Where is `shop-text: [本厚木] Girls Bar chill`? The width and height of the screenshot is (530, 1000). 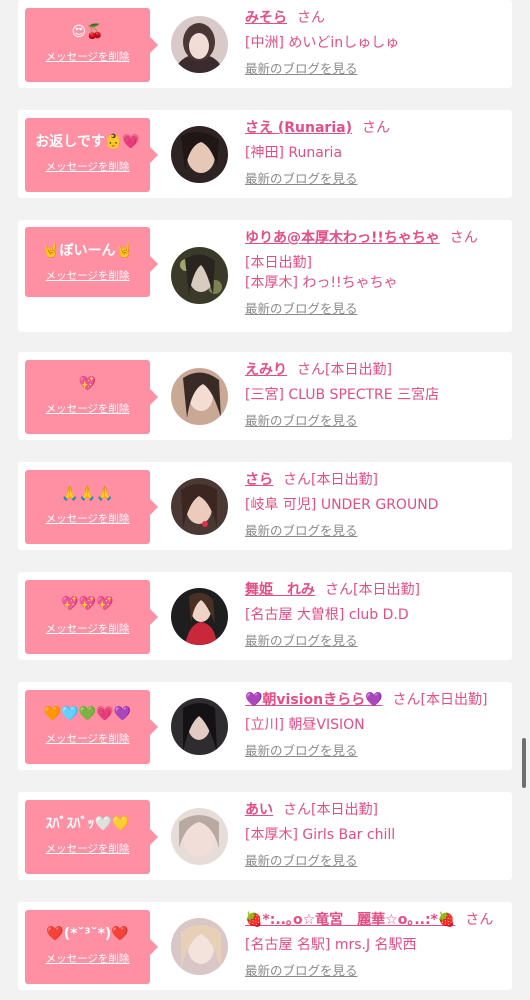
shop-text: [本厚木] Girls Bar chill is located at coordinates (320, 835).